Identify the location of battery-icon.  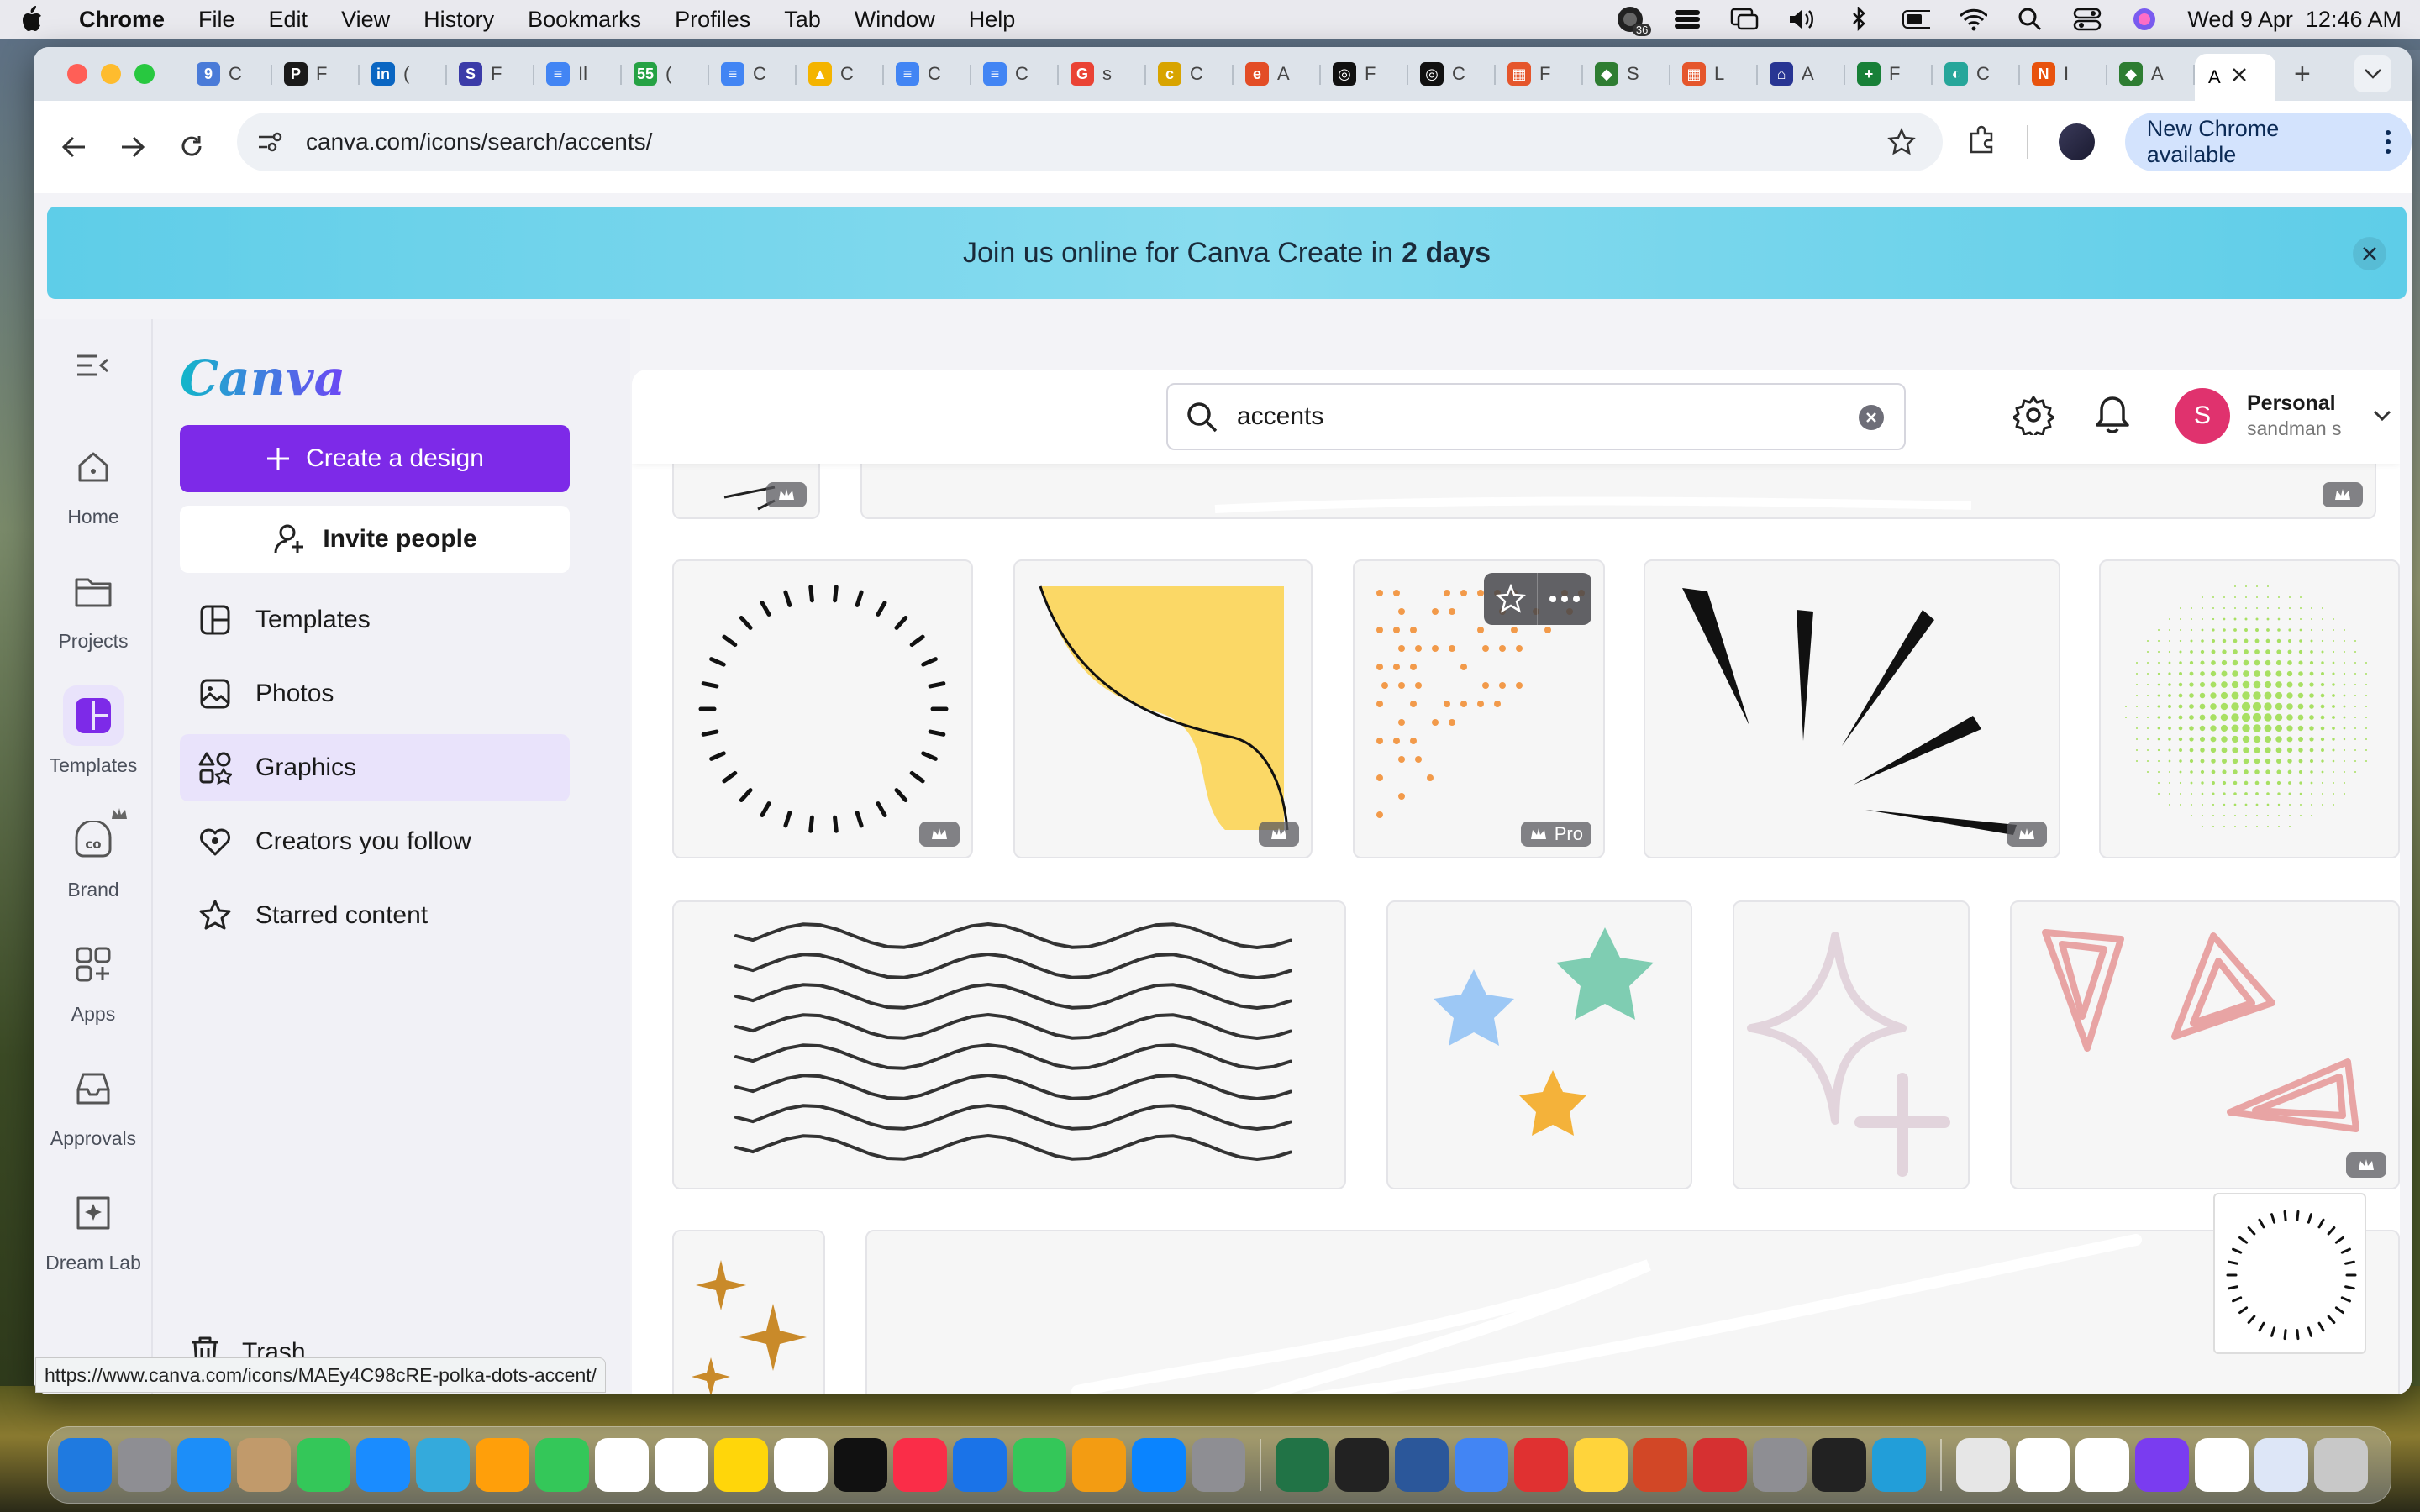
(1916, 19).